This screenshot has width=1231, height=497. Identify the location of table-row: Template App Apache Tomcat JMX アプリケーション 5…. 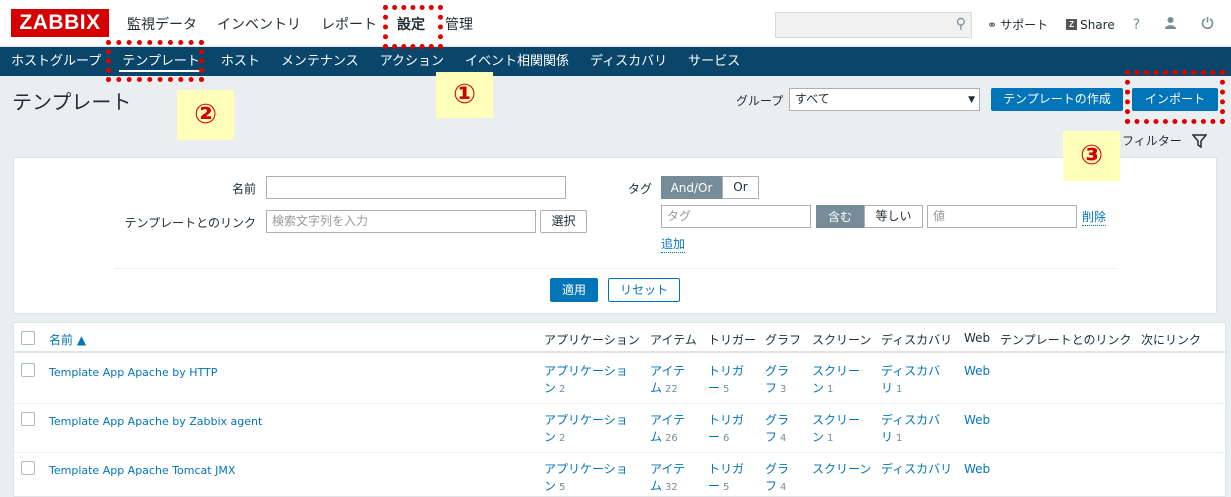
(620, 475).